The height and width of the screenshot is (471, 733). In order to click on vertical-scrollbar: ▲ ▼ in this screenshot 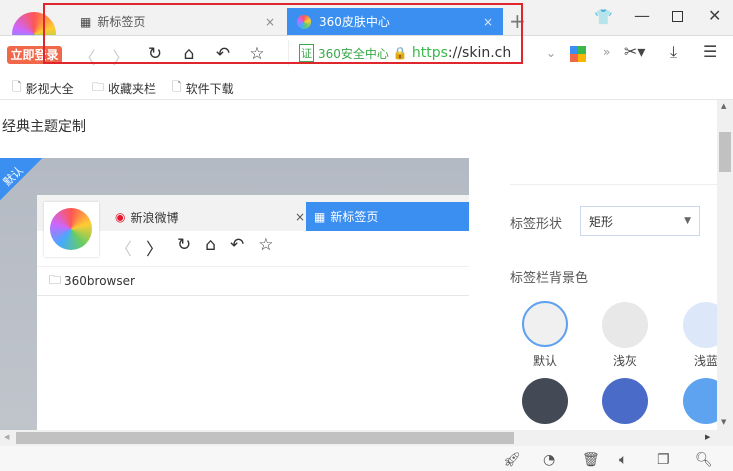, I will do `click(725, 265)`.